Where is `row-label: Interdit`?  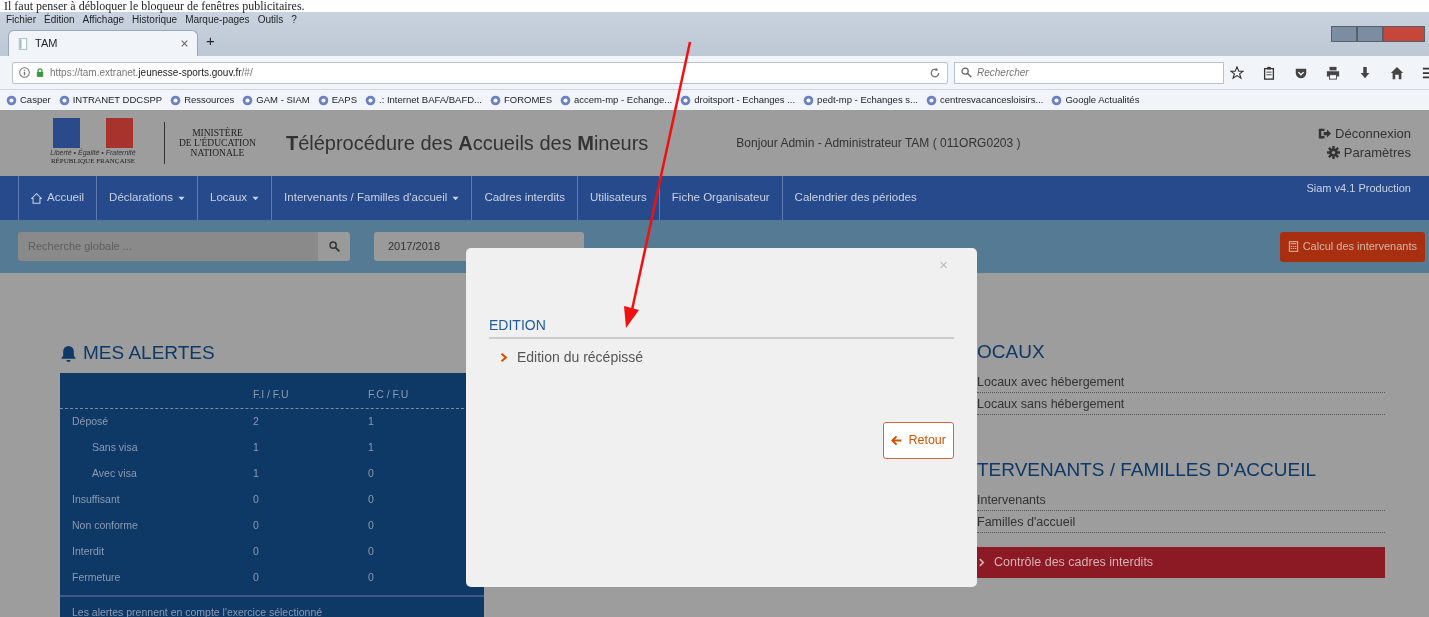
row-label: Interdit is located at coordinates (88, 552).